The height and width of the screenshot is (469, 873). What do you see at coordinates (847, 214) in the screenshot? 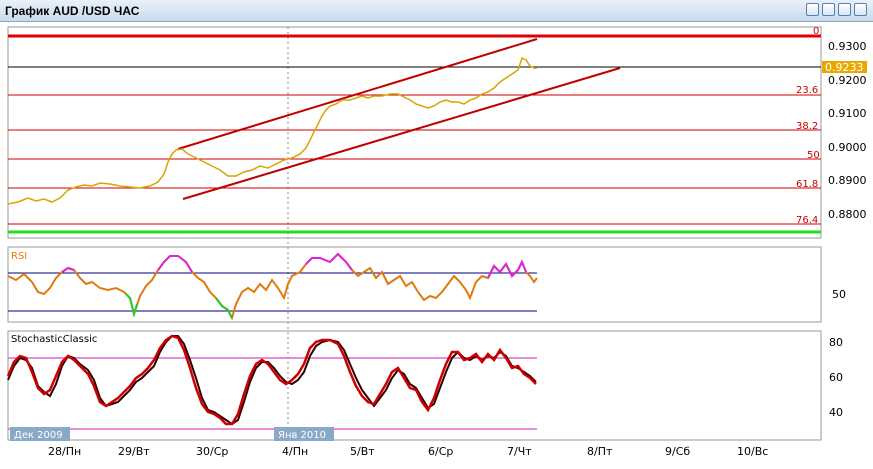
I see `y-tick-5: 0.8800` at bounding box center [847, 214].